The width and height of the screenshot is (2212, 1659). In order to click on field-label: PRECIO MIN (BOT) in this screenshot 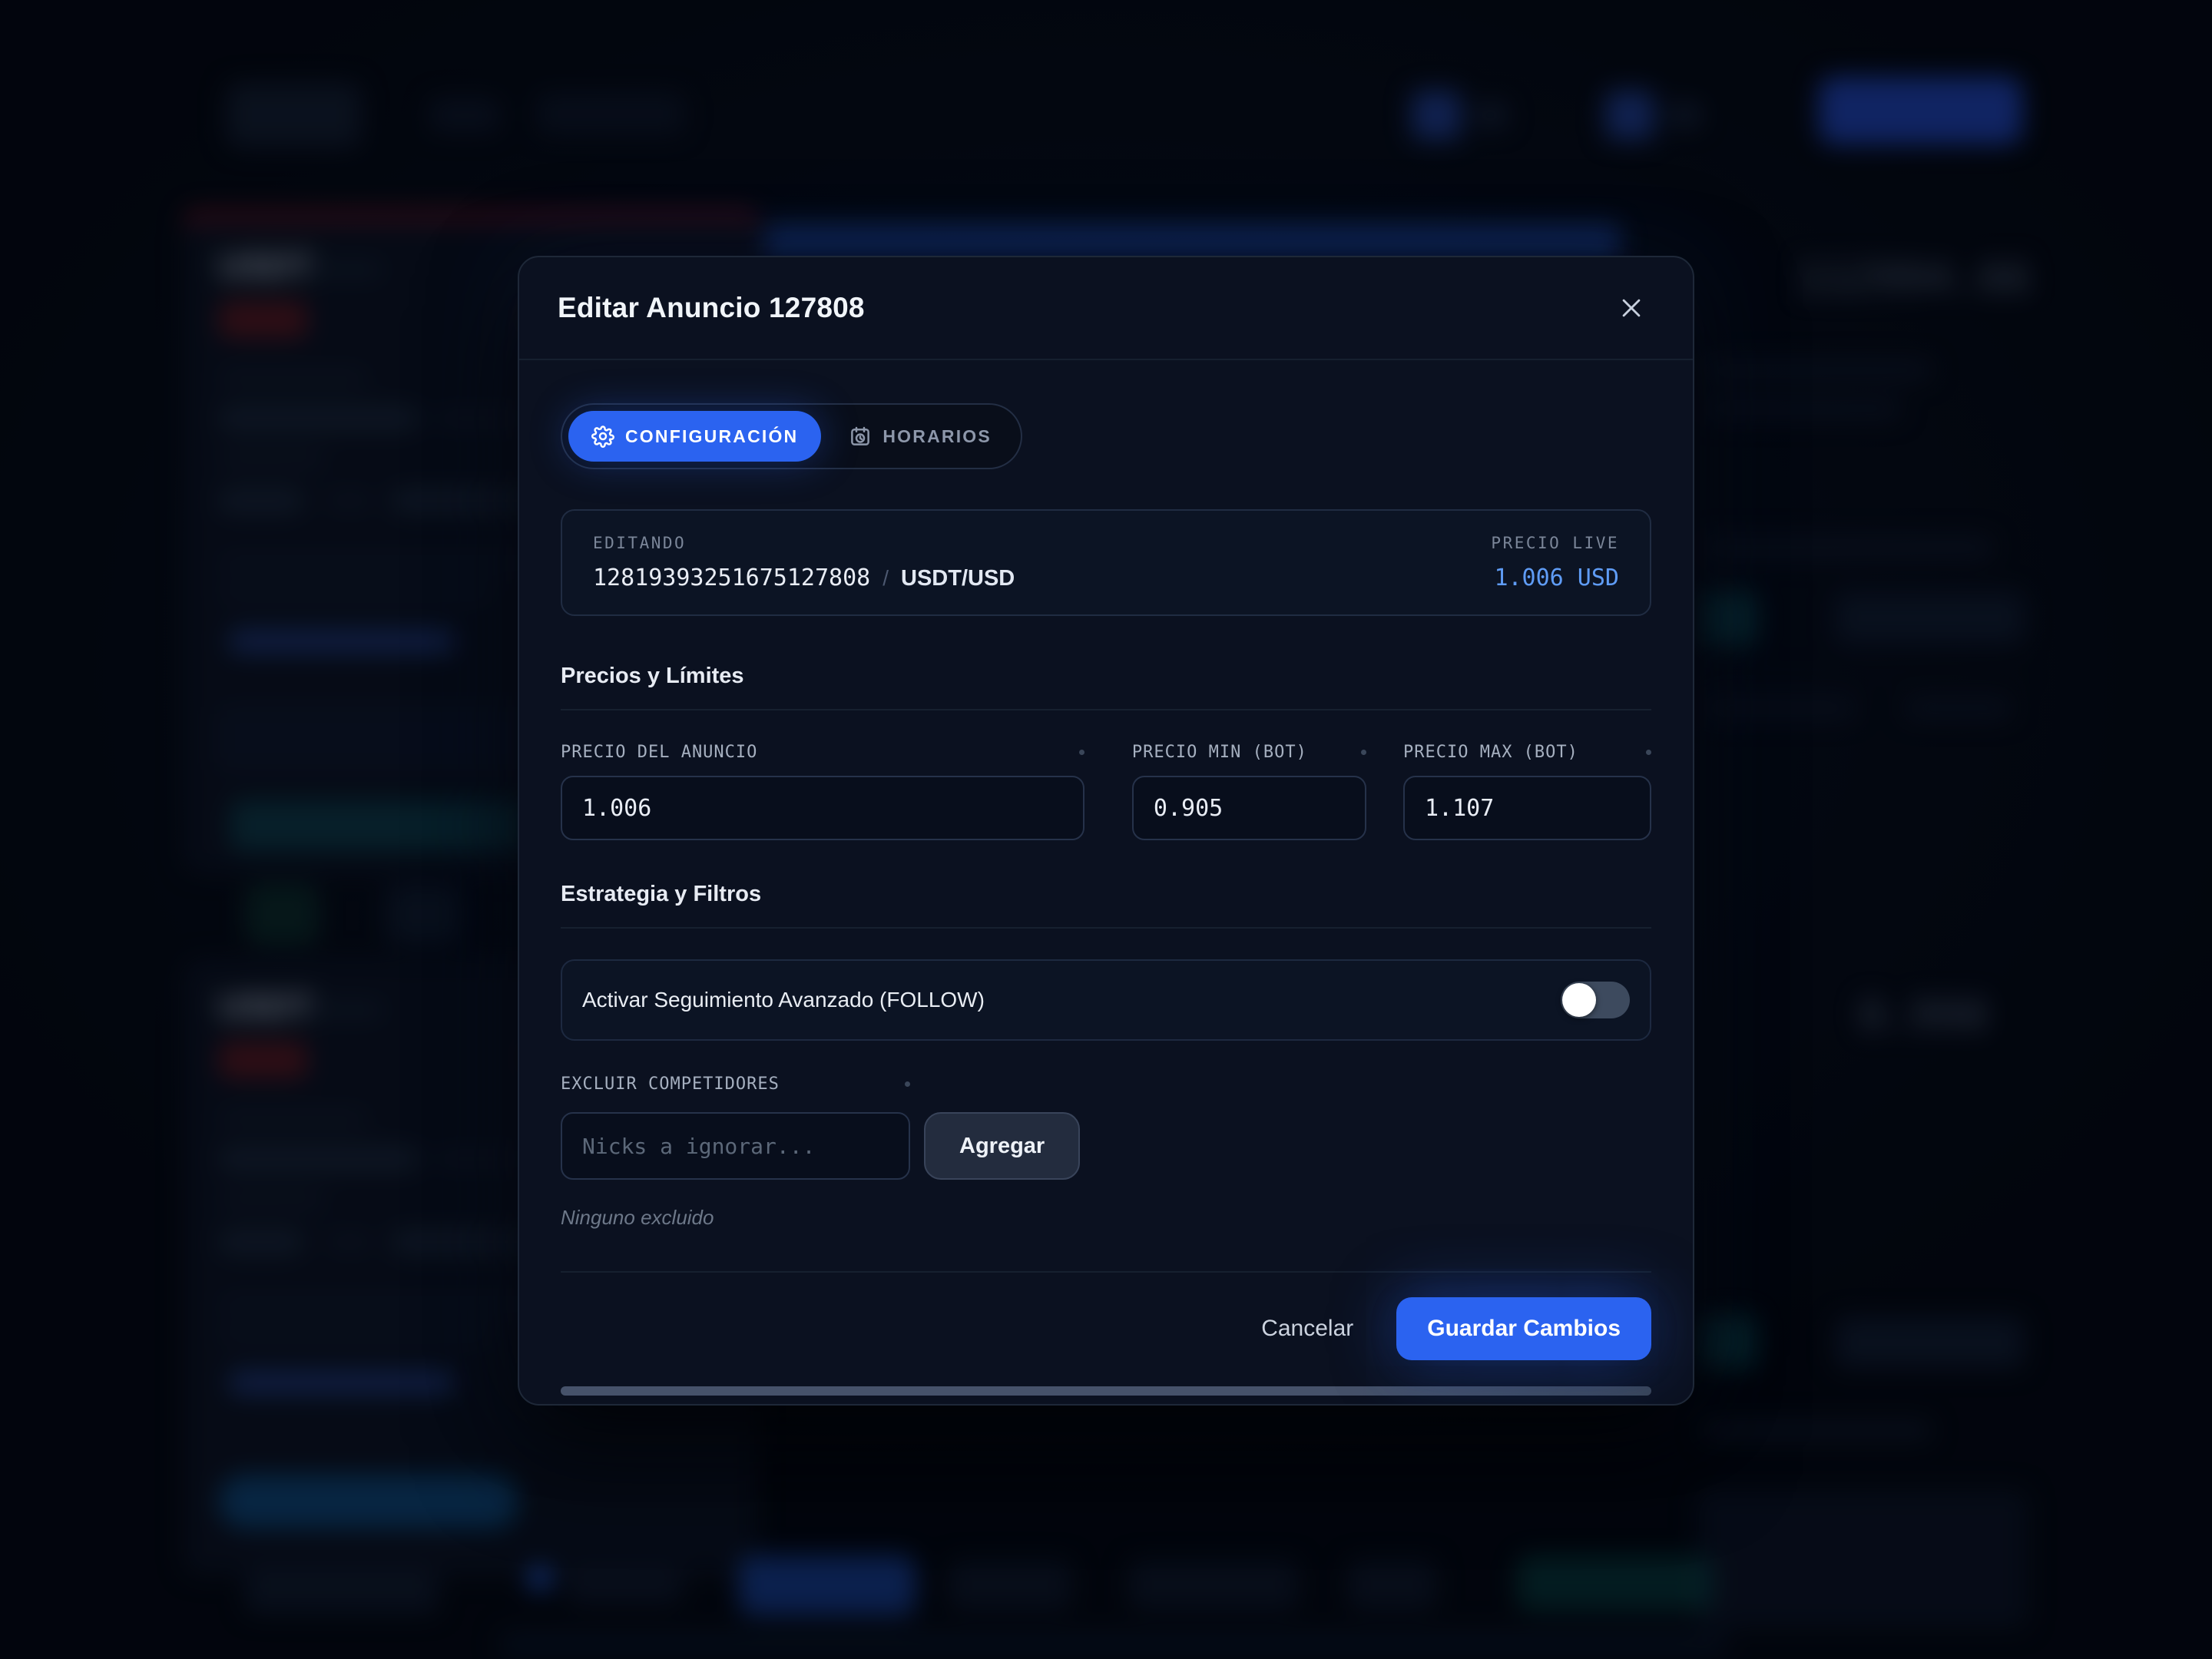, I will do `click(1219, 752)`.